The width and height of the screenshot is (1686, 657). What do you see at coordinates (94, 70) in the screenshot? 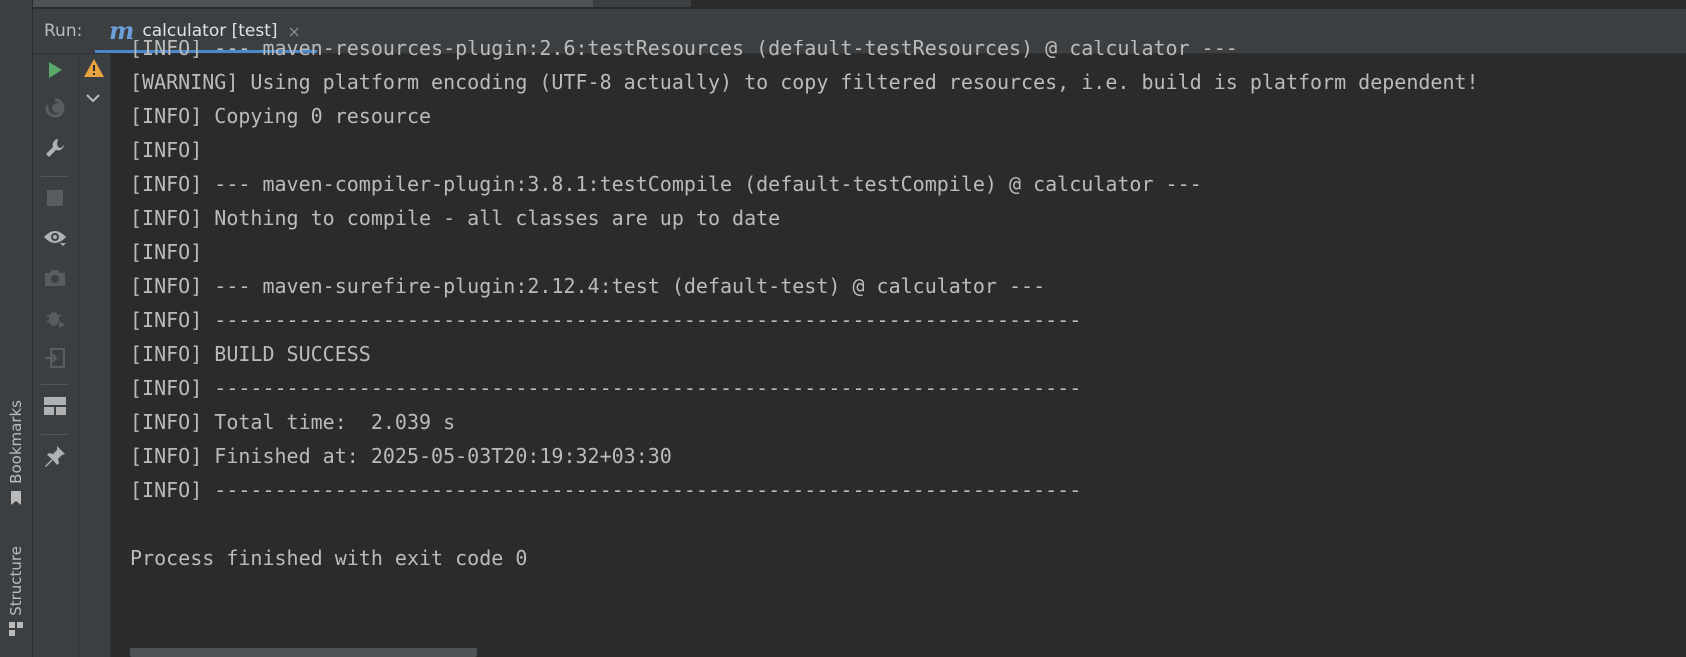
I see `warning-icon` at bounding box center [94, 70].